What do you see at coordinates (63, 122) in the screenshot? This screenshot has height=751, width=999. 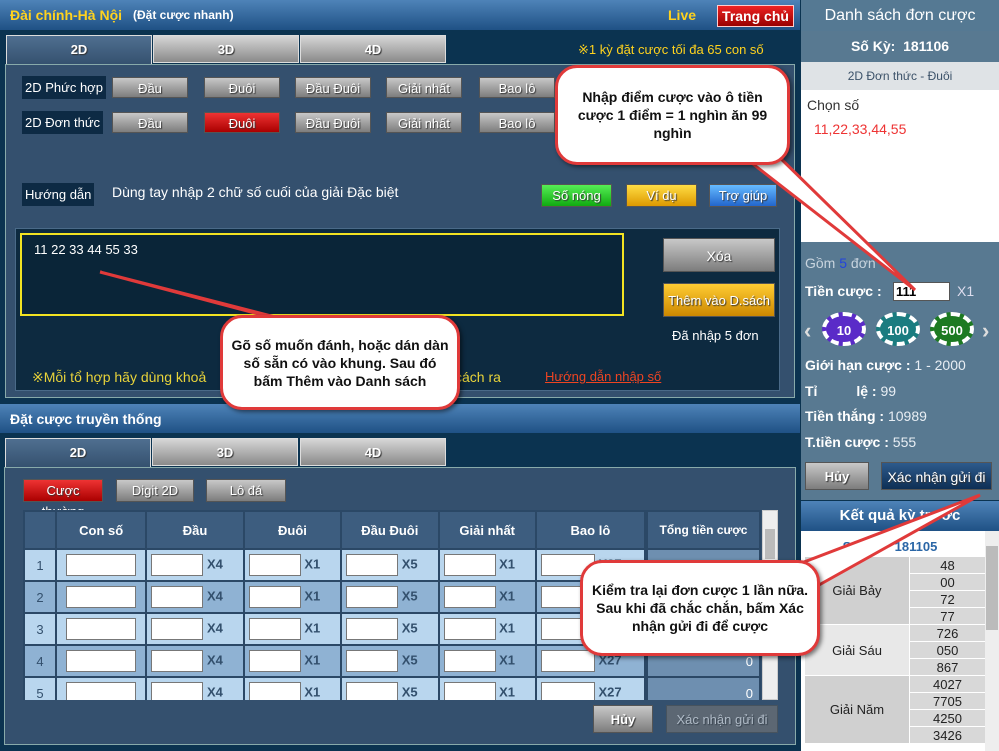 I see `row-label-single: 2D Đơn thức` at bounding box center [63, 122].